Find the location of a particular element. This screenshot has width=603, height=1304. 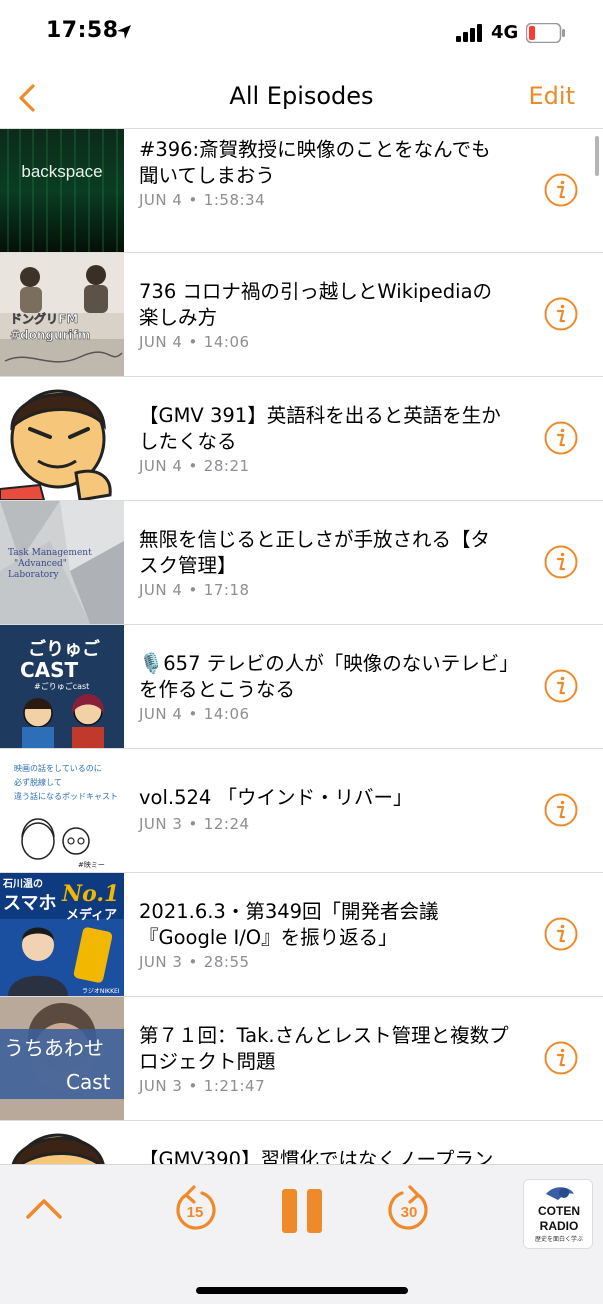

page-title: All Episodes is located at coordinates (301, 96).